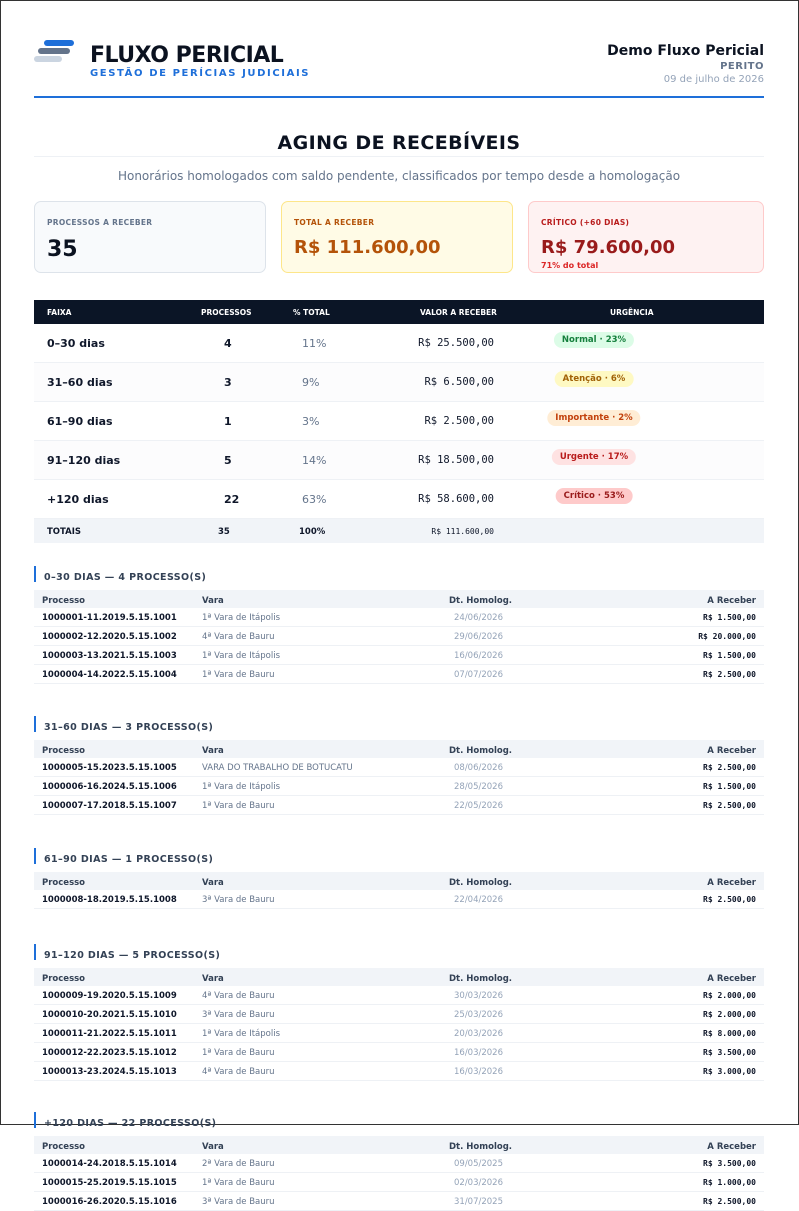  I want to click on card-label: PROCESSOS A RECEBER, so click(100, 222).